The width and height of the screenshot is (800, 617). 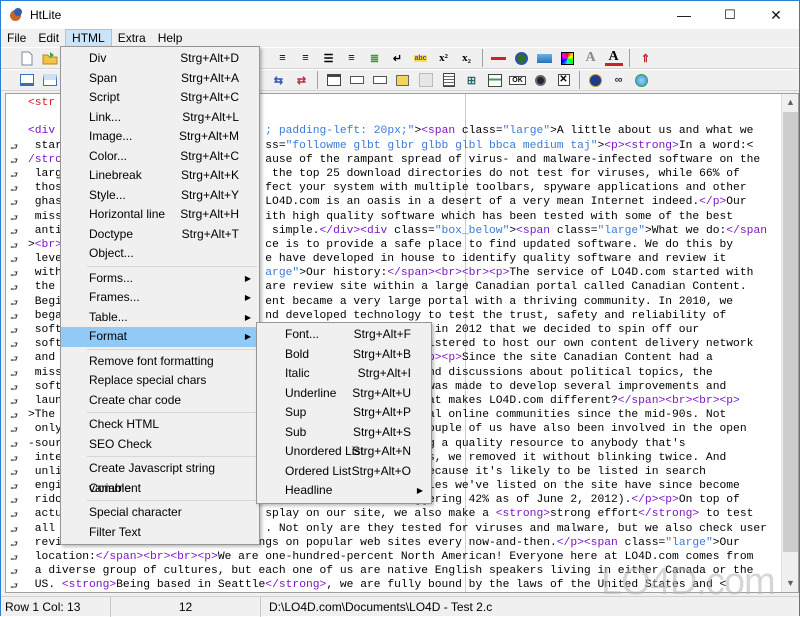 I want to click on menu-item-remove-font-formatting: Remove font formatting, so click(x=160, y=362).